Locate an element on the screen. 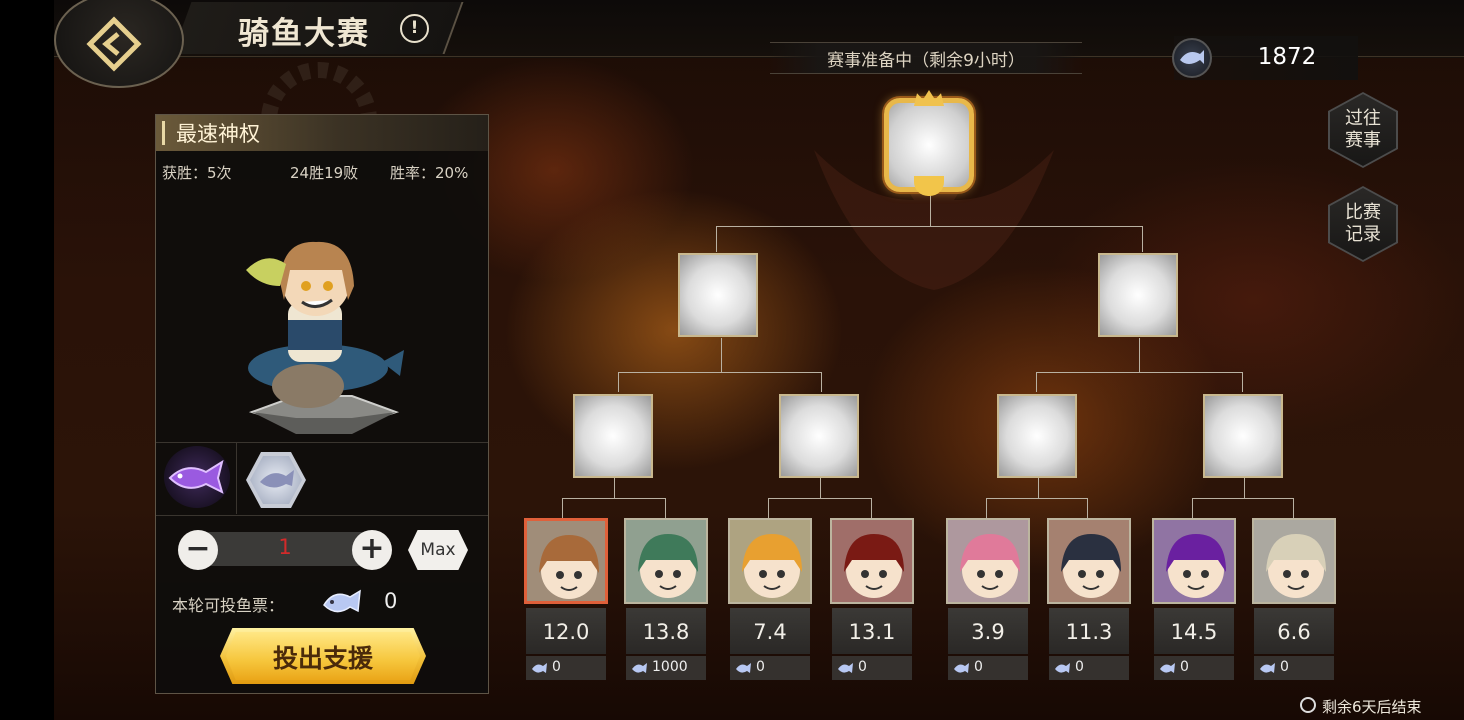  back-button is located at coordinates (119, 44).